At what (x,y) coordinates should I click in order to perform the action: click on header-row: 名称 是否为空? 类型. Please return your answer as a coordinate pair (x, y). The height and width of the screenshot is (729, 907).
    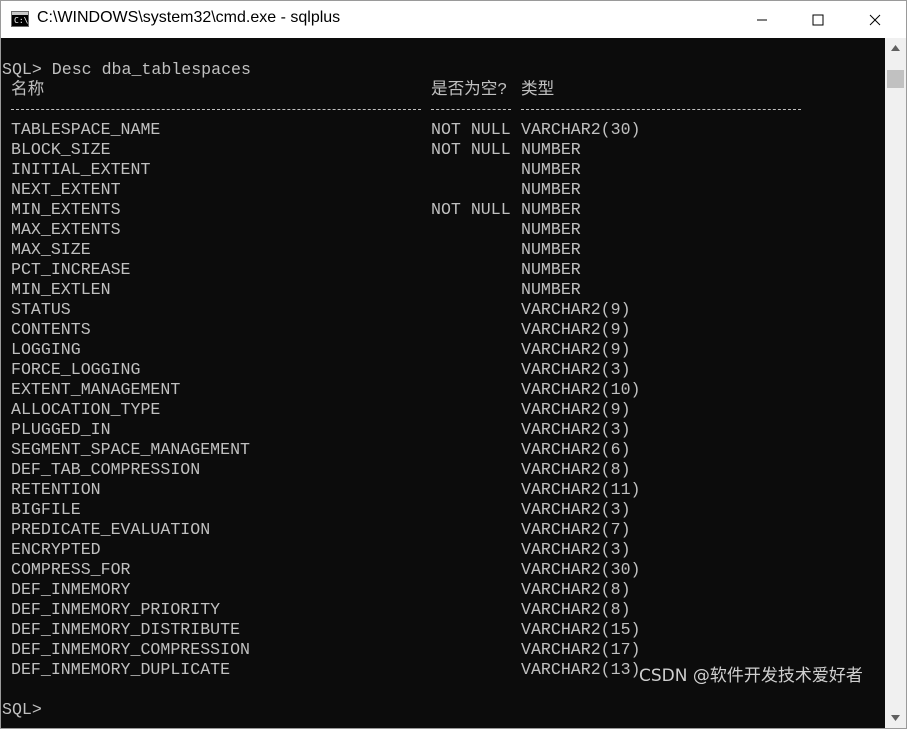
    Looking at the image, I should click on (441, 90).